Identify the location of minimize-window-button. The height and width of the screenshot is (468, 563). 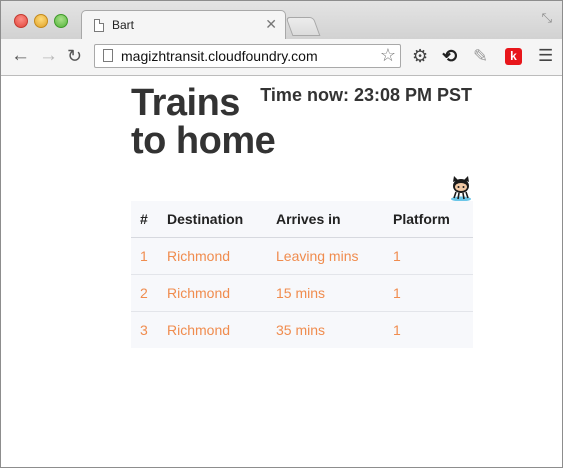
(41, 21).